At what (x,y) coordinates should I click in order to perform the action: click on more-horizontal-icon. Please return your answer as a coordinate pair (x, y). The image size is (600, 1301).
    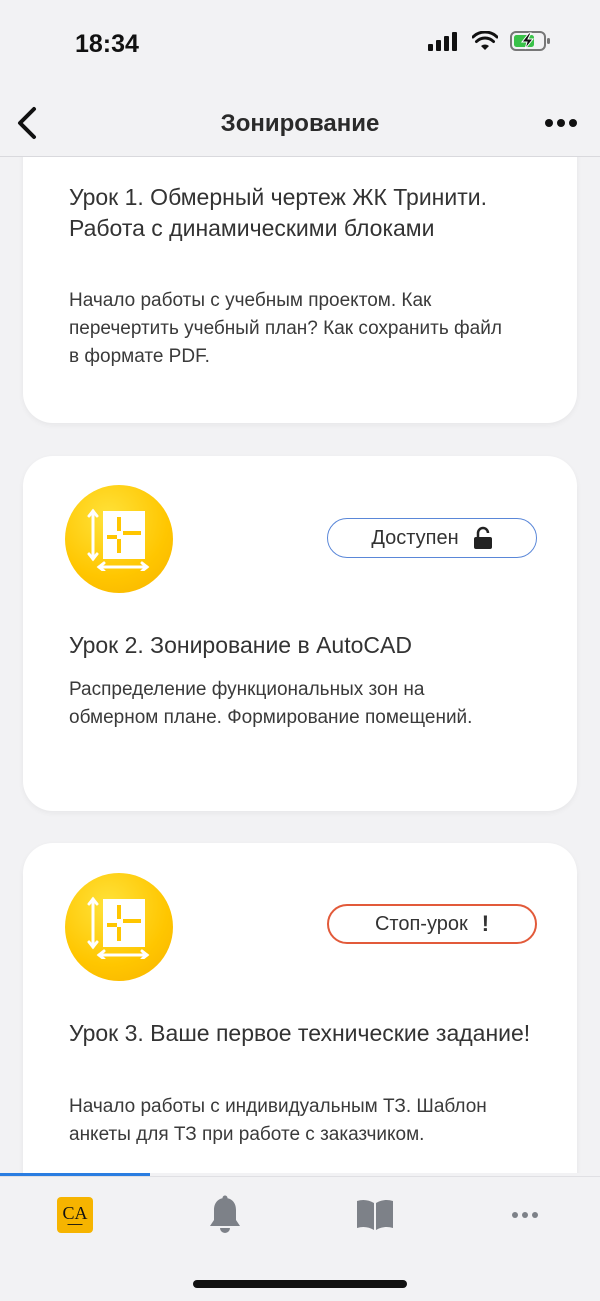
    Looking at the image, I should click on (525, 1215).